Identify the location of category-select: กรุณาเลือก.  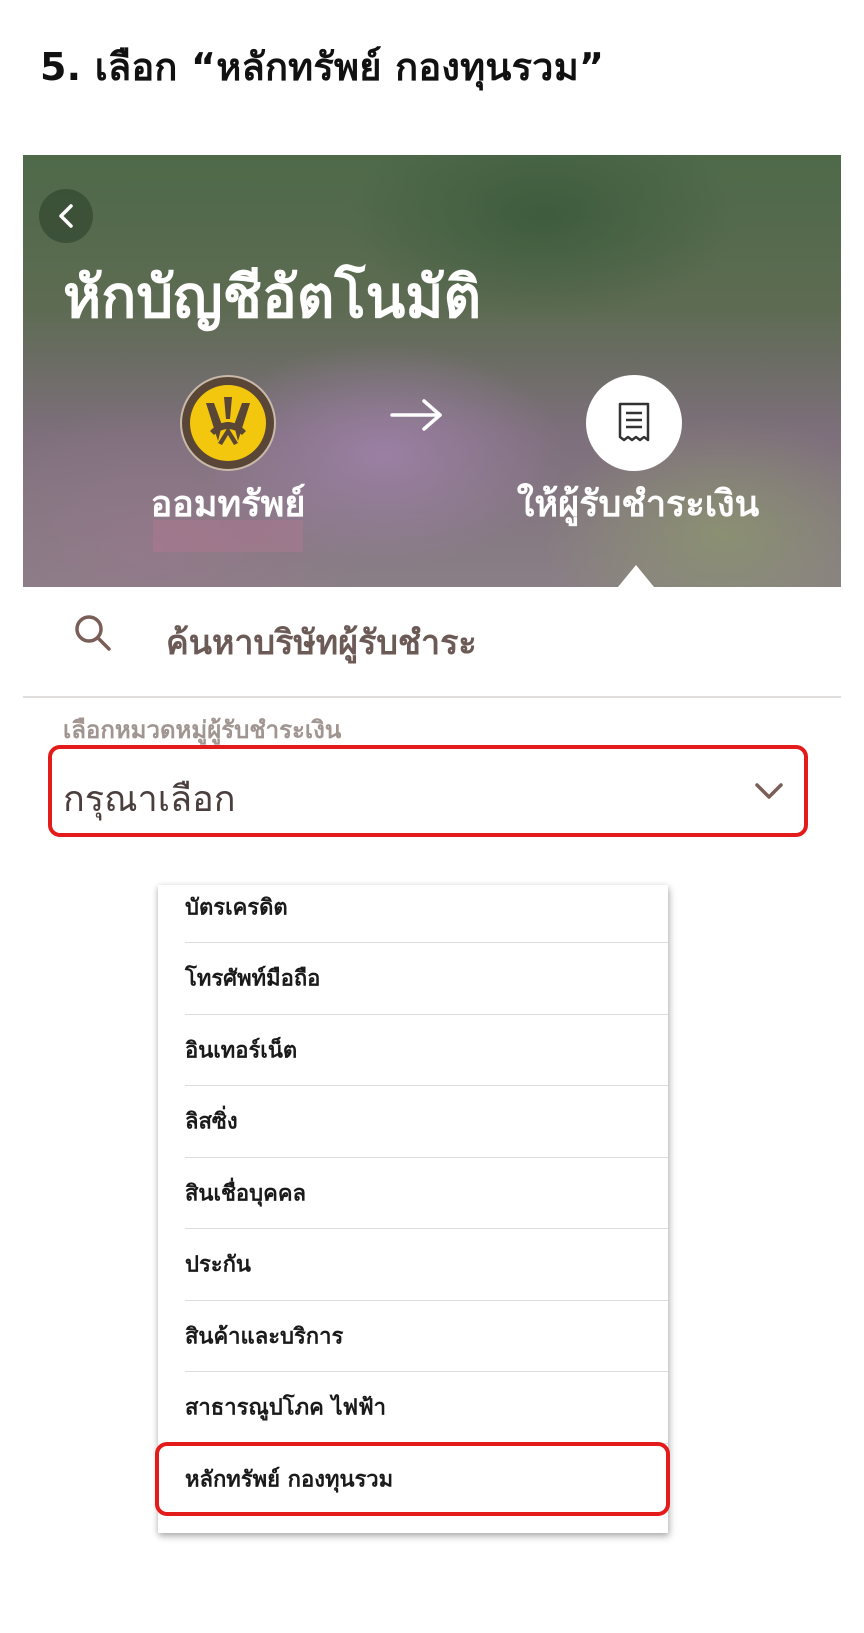
(433, 792).